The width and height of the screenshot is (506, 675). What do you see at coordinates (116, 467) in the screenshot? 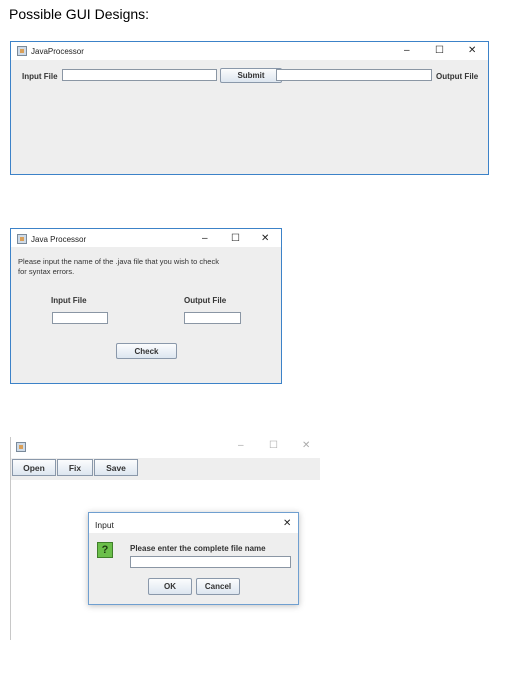
I see `save-button: Save` at bounding box center [116, 467].